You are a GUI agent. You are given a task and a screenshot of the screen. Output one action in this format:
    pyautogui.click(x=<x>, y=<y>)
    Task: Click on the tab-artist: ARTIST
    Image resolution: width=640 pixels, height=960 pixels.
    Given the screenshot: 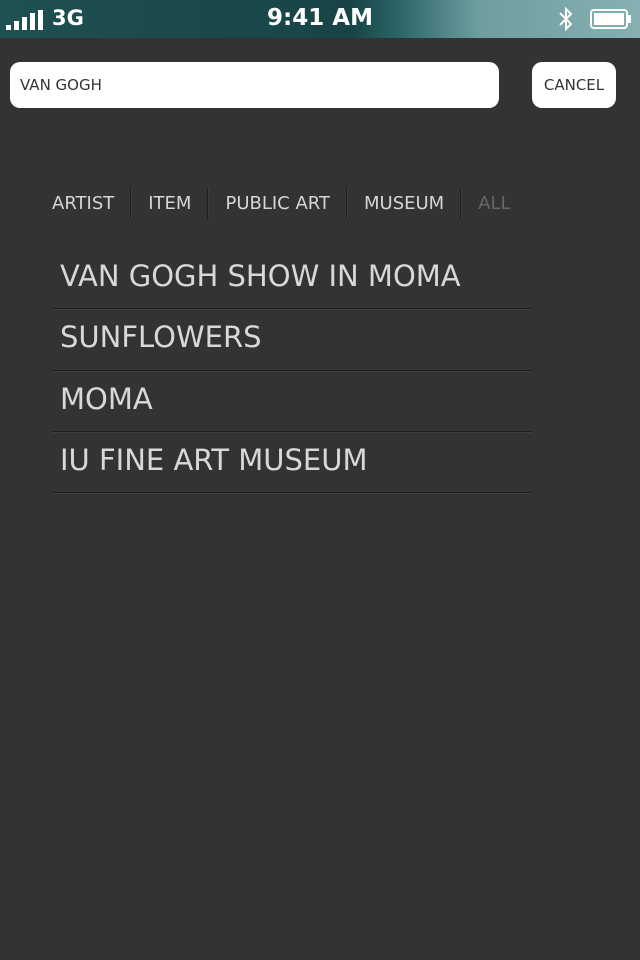 What is the action you would take?
    pyautogui.click(x=86, y=203)
    